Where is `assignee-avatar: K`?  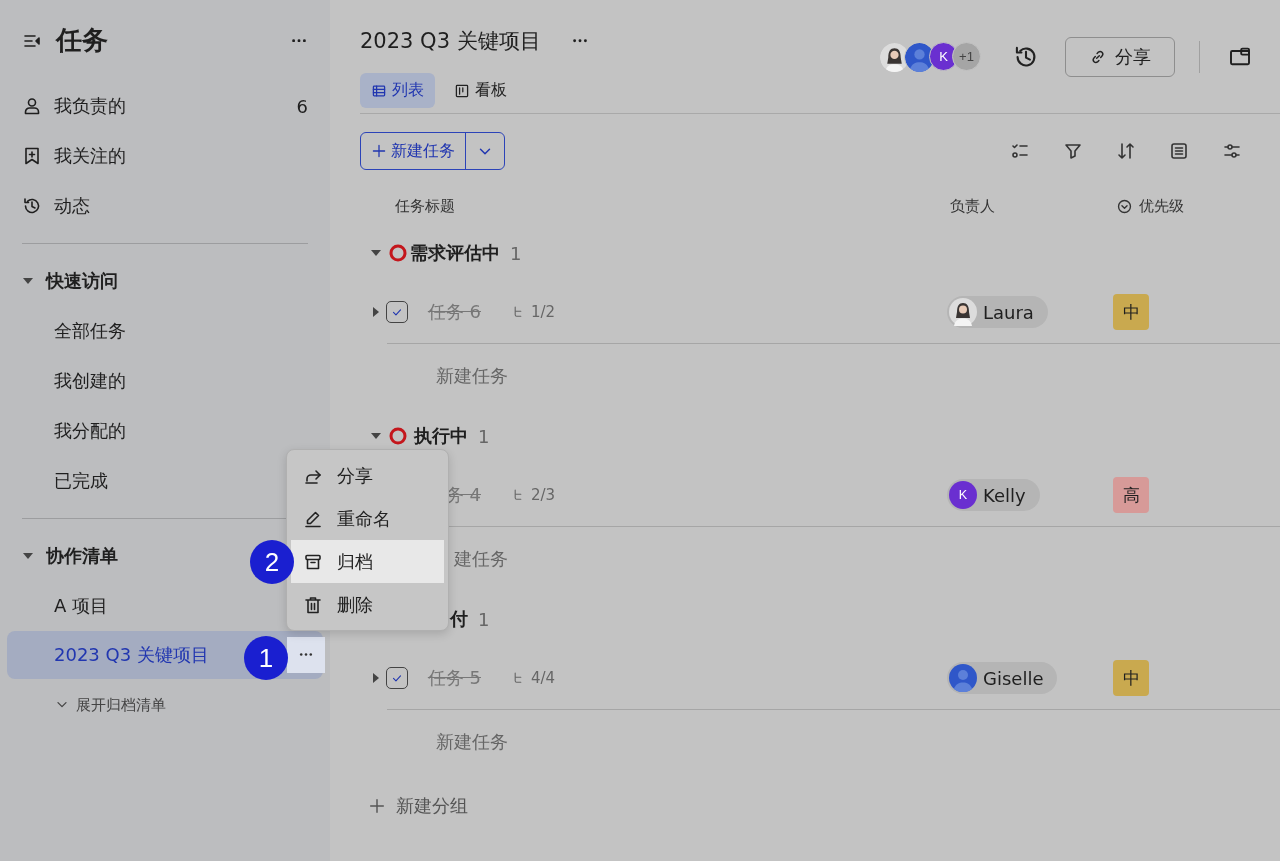
assignee-avatar: K is located at coordinates (963, 495).